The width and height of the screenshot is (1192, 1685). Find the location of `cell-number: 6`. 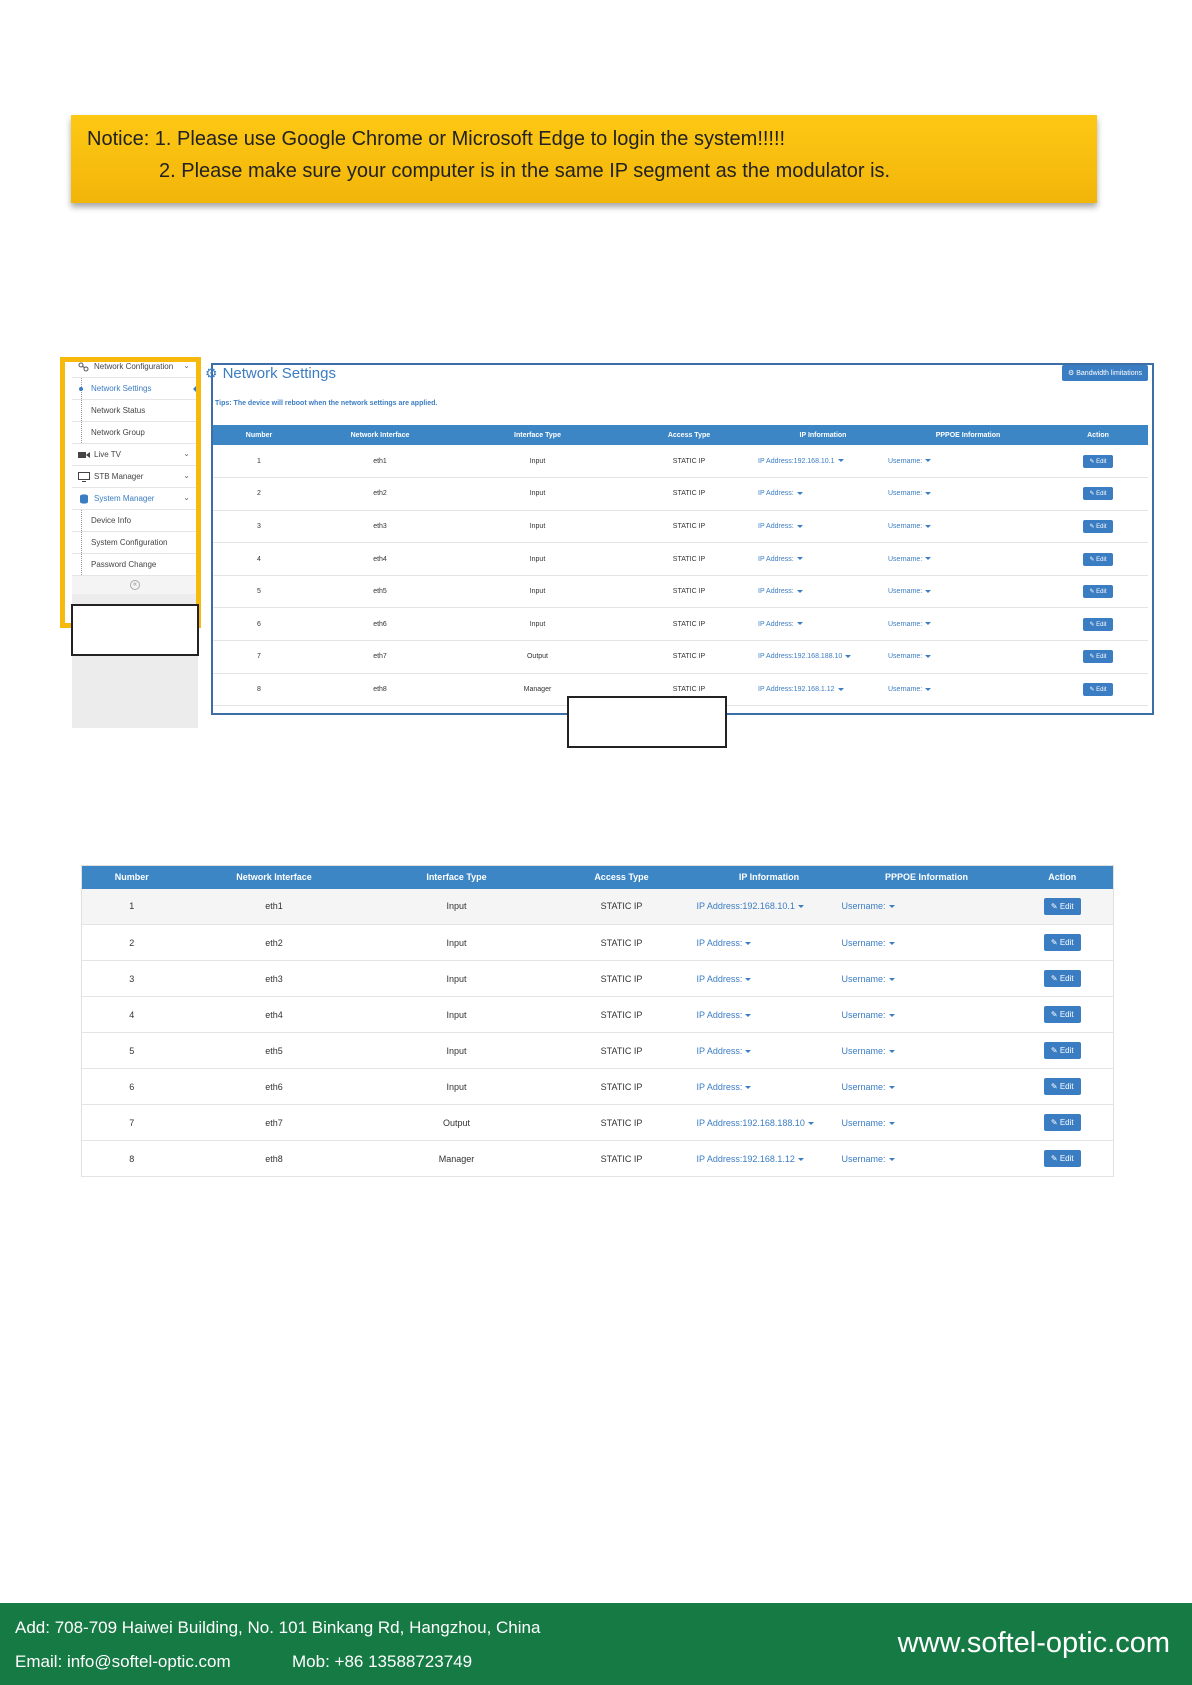

cell-number: 6 is located at coordinates (131, 1086).